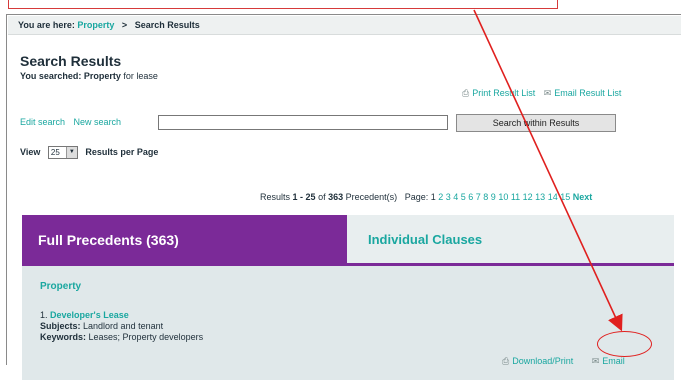 This screenshot has height=380, width=681. Describe the element at coordinates (344, 25) in the screenshot. I see `breadcrumb: You are here: Property > Search Results` at that location.